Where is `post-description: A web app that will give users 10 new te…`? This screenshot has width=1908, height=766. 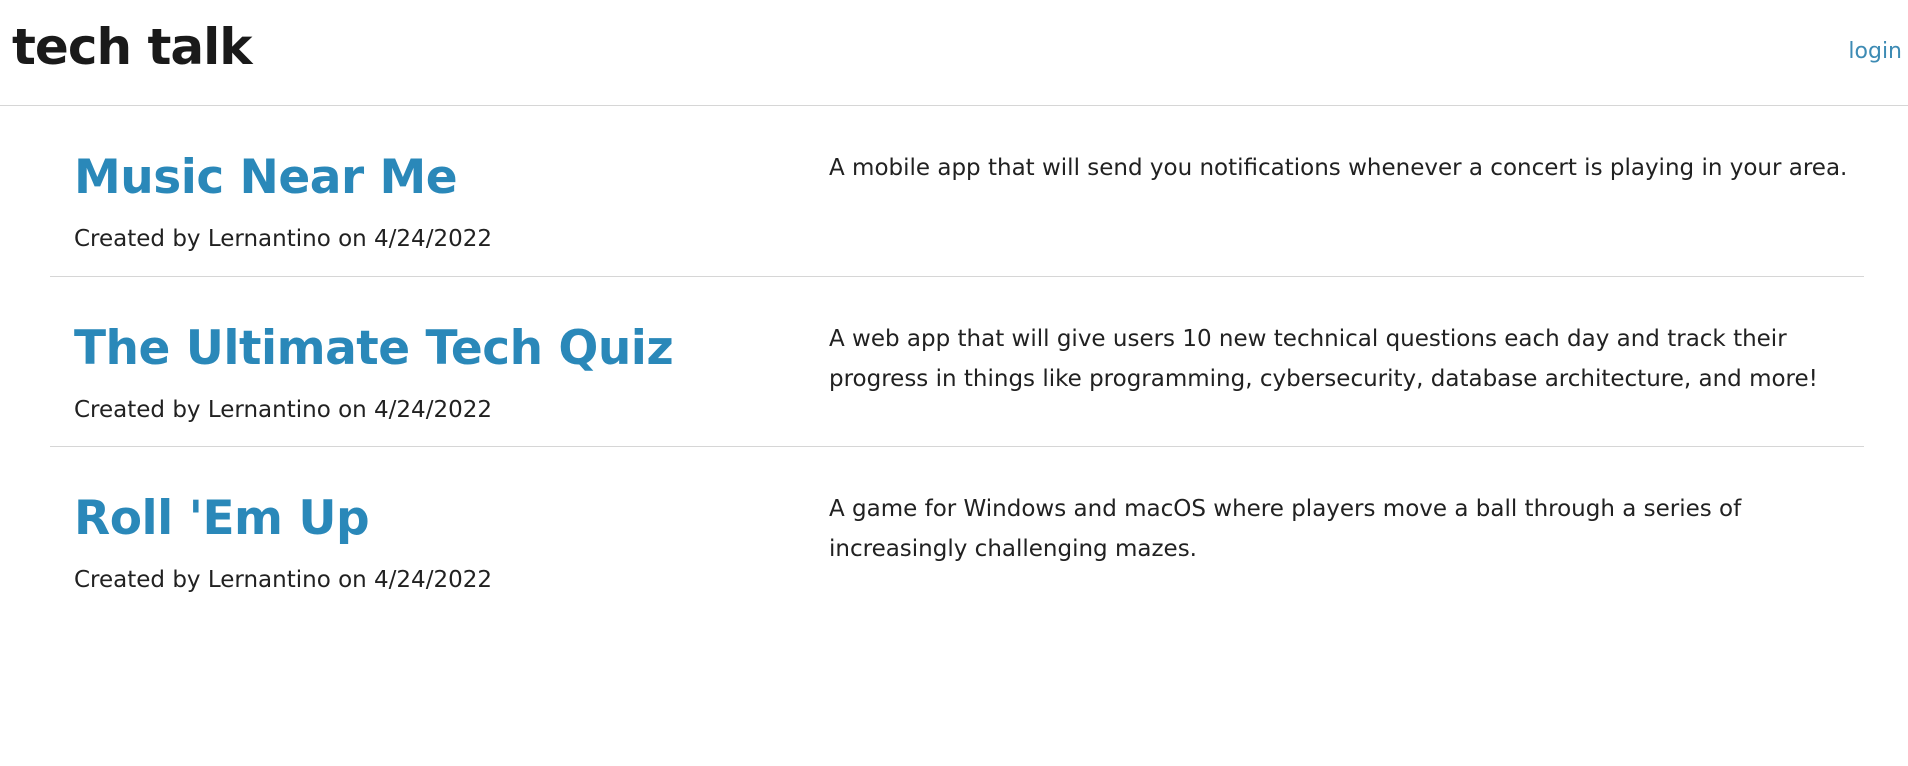 post-description: A web app that will give users 10 new te… is located at coordinates (1323, 359).